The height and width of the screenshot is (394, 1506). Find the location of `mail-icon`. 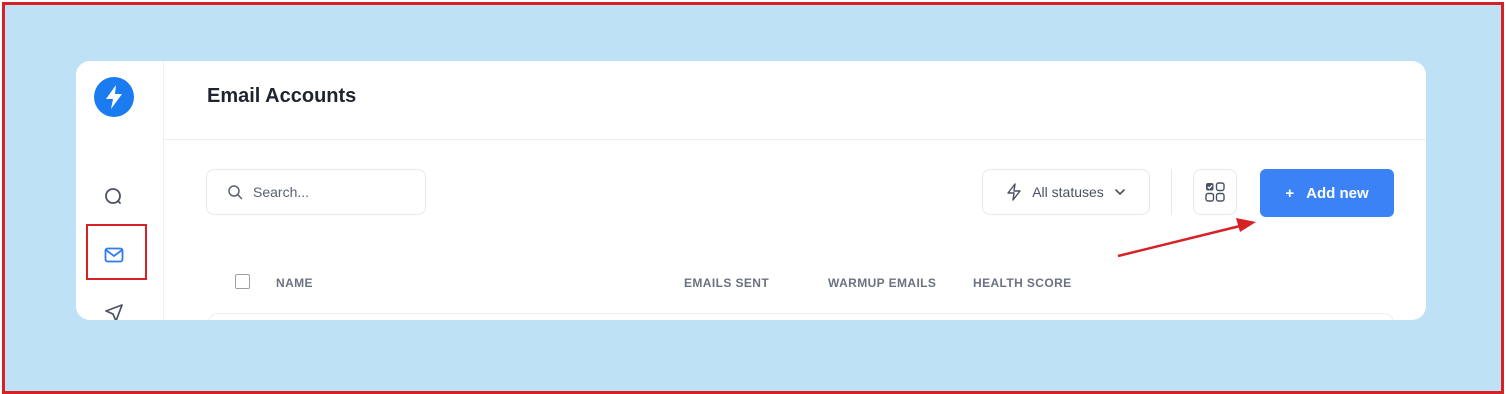

mail-icon is located at coordinates (114, 255).